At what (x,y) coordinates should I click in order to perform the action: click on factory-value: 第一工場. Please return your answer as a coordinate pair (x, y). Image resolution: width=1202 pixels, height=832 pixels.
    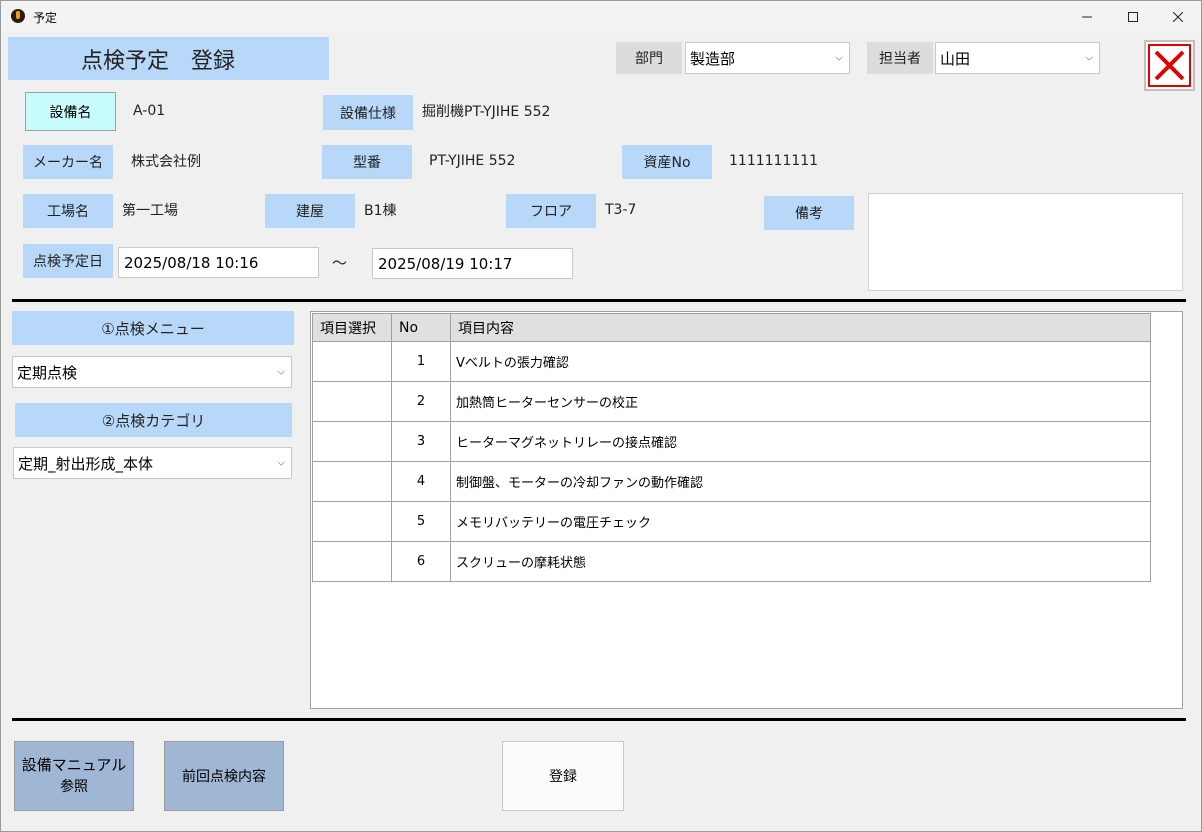
    Looking at the image, I should click on (150, 211).